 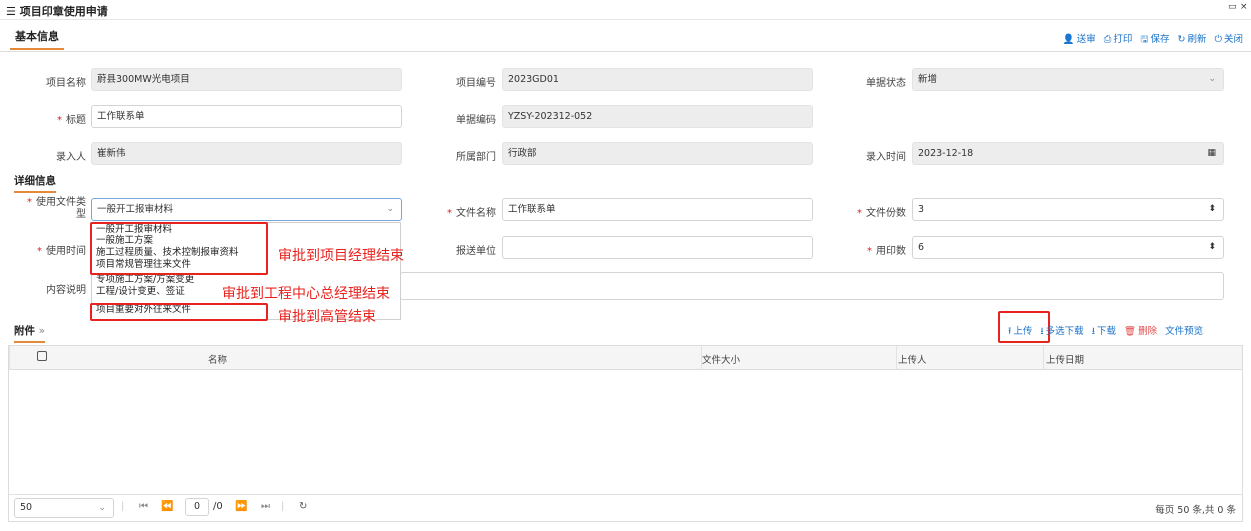 What do you see at coordinates (921, 209) in the screenshot?
I see `file-copies-value: 3` at bounding box center [921, 209].